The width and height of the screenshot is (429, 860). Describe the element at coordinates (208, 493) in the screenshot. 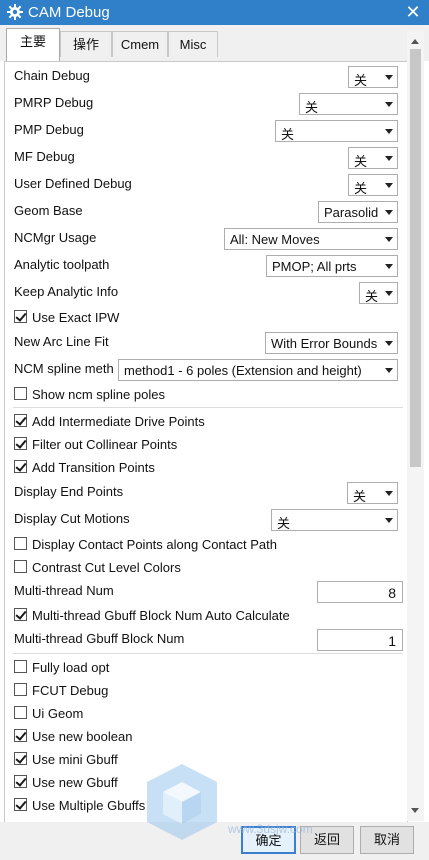

I see `display-end-points-row: Display End Points 关` at that location.